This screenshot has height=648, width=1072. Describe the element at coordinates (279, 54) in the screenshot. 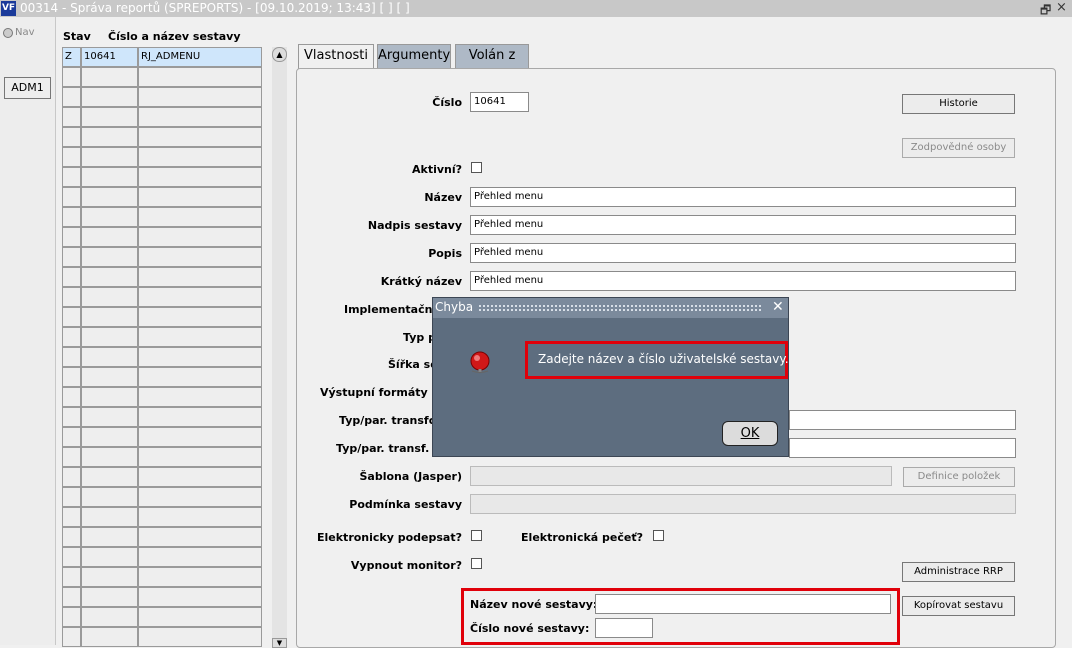

I see `scroll-up-icon: ▲` at that location.